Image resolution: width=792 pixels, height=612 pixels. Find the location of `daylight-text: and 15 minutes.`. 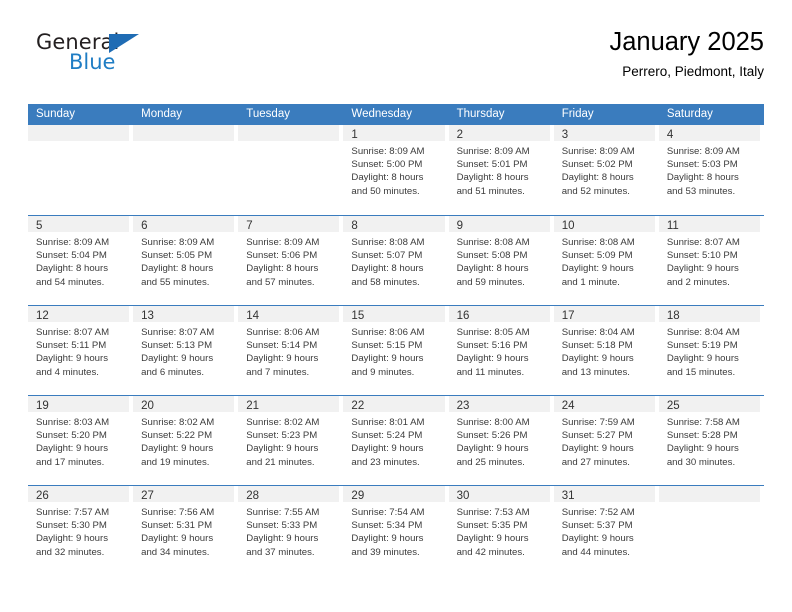

daylight-text: and 15 minutes. is located at coordinates (701, 372).